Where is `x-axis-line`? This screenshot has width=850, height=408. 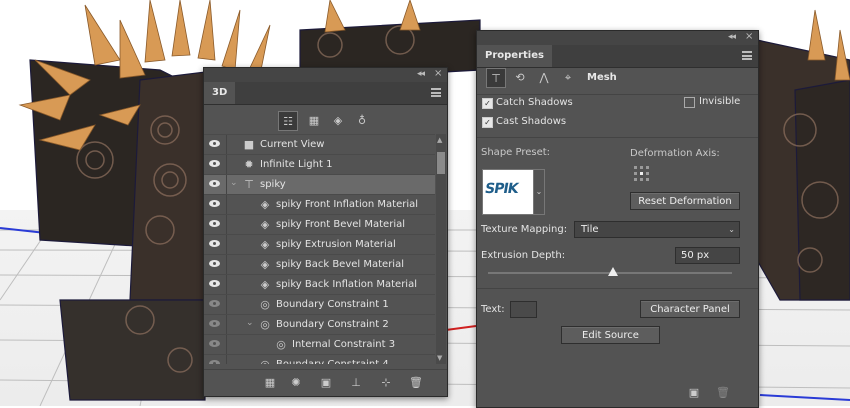 x-axis-line is located at coordinates (461, 328).